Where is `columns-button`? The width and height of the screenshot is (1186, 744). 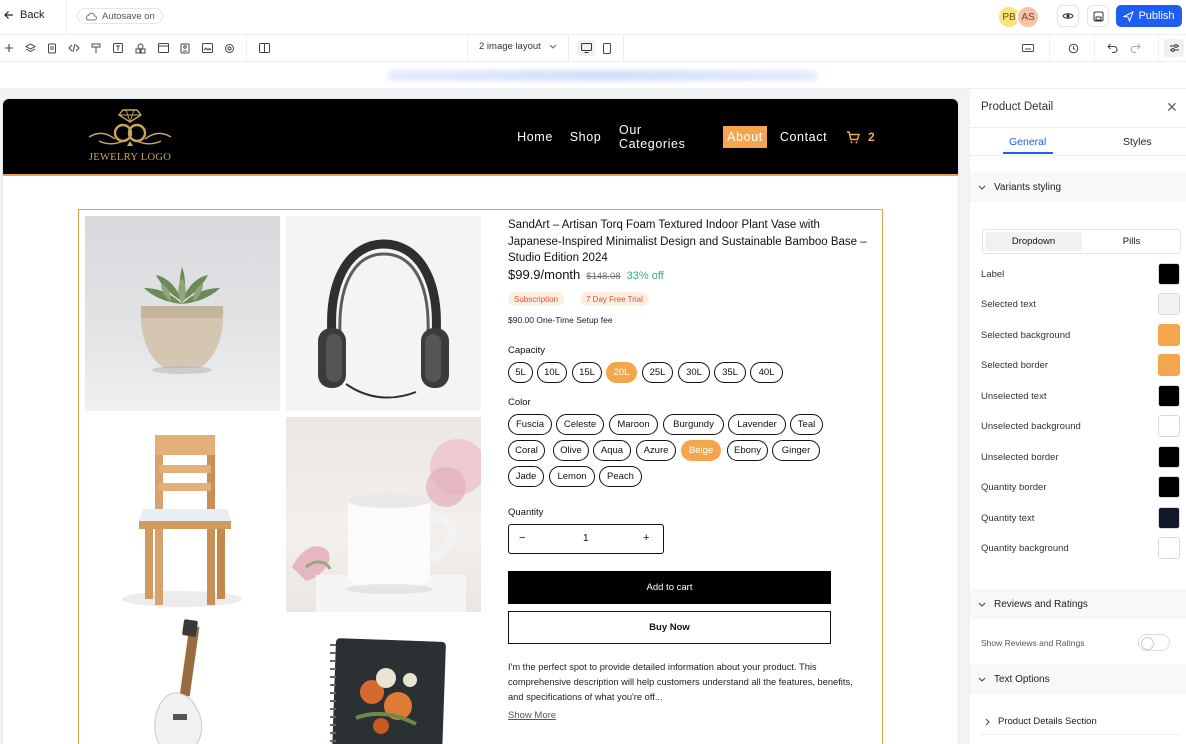 columns-button is located at coordinates (264, 48).